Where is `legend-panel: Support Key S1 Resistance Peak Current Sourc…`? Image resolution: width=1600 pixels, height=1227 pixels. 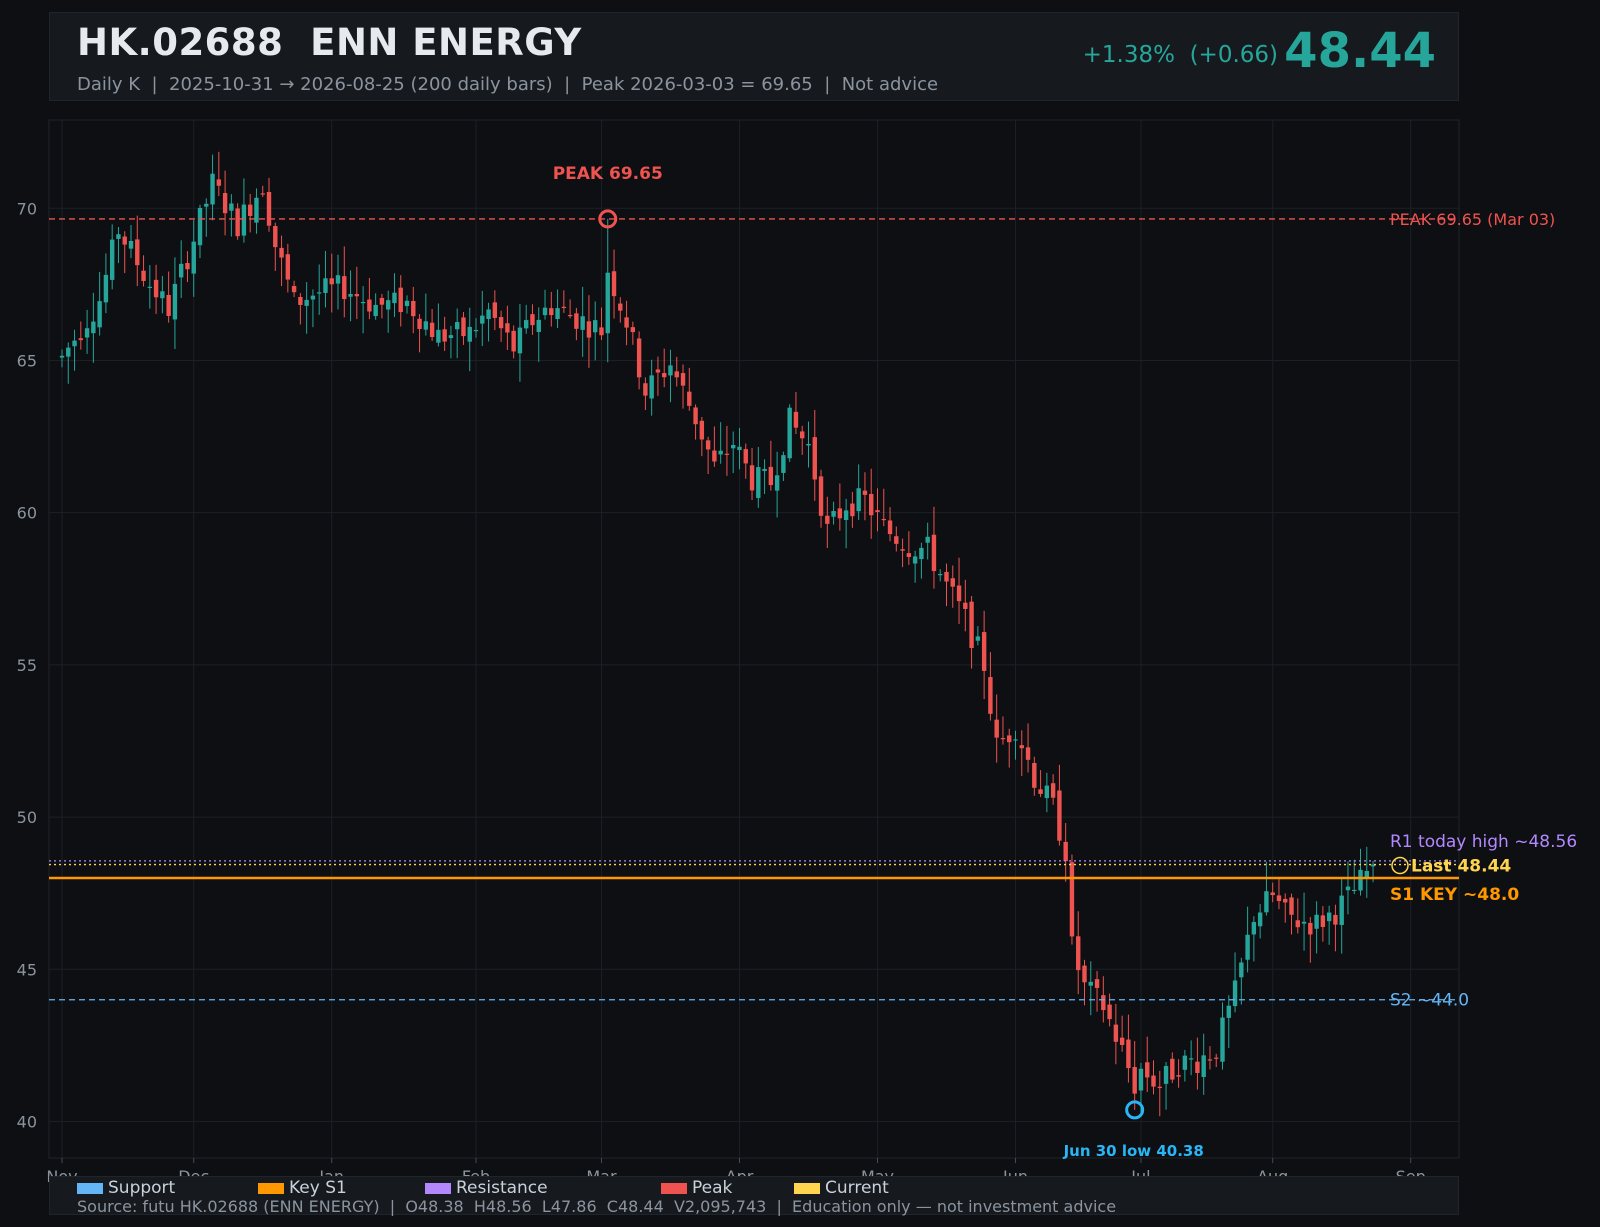
legend-panel: Support Key S1 Resistance Peak Current Sourc… is located at coordinates (754, 1196).